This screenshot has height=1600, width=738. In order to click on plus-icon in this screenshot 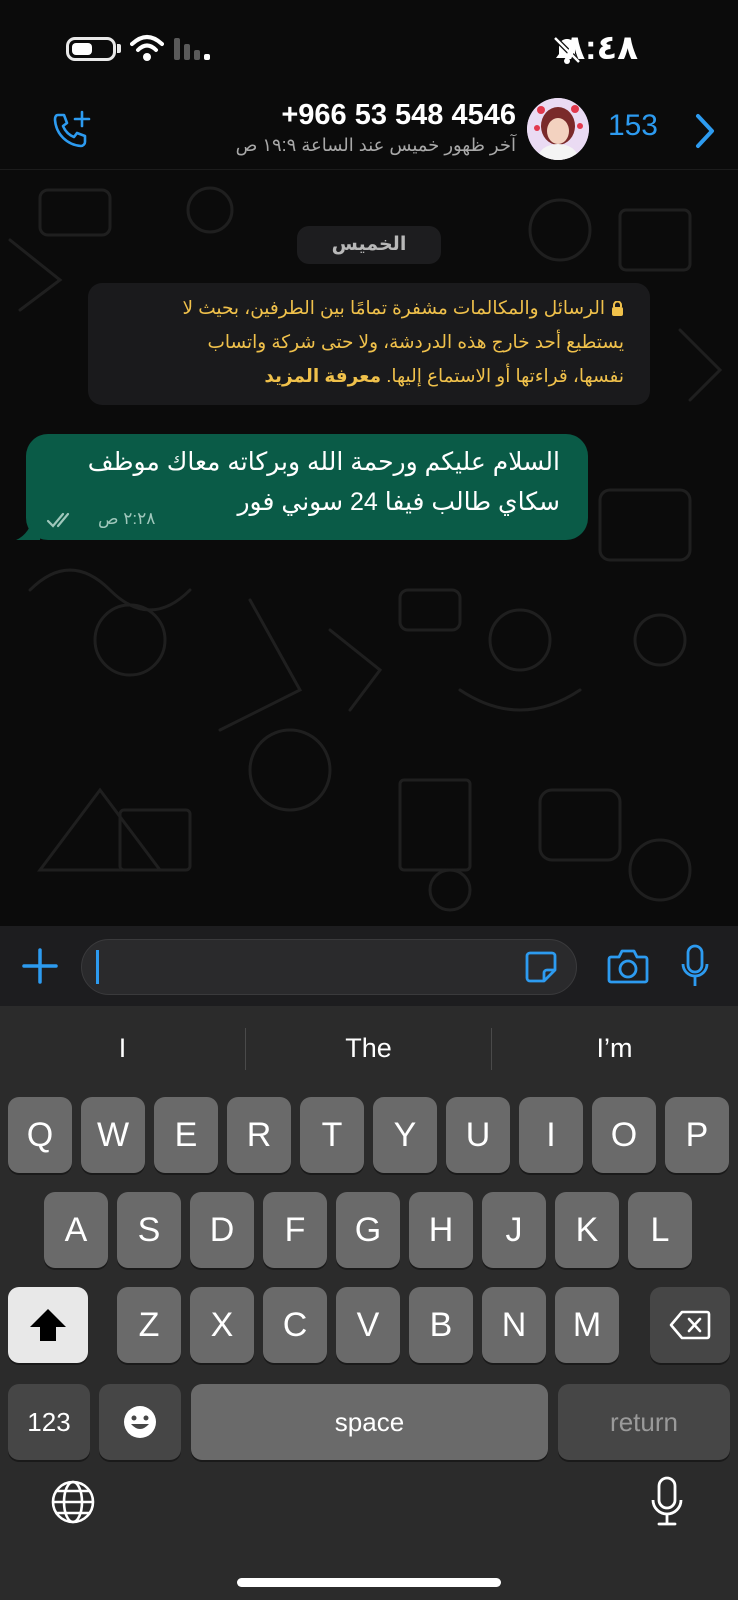, I will do `click(40, 966)`.